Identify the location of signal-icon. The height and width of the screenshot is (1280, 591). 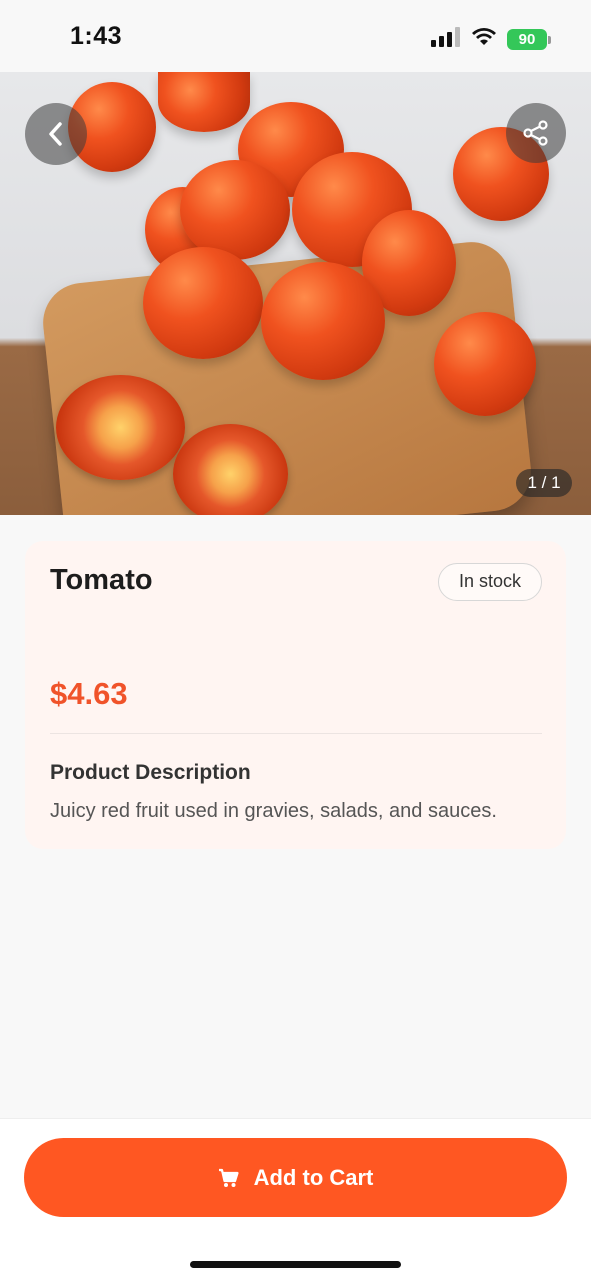
(446, 39).